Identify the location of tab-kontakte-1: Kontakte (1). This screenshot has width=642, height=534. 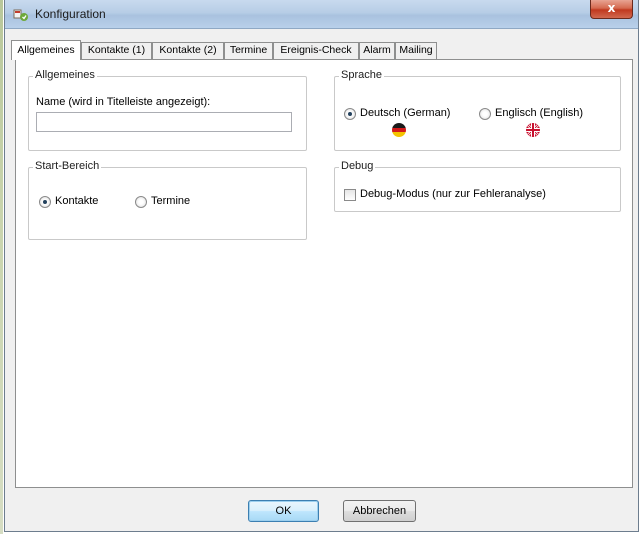
(116, 50).